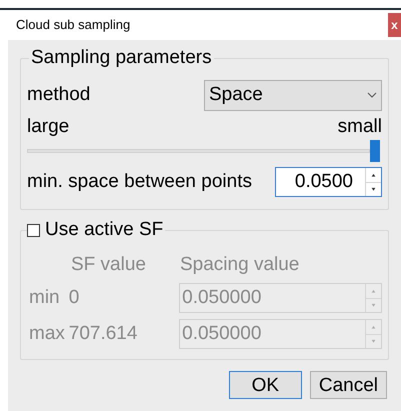 The height and width of the screenshot is (411, 401). Describe the element at coordinates (265, 385) in the screenshot. I see `ok-button: OK` at that location.